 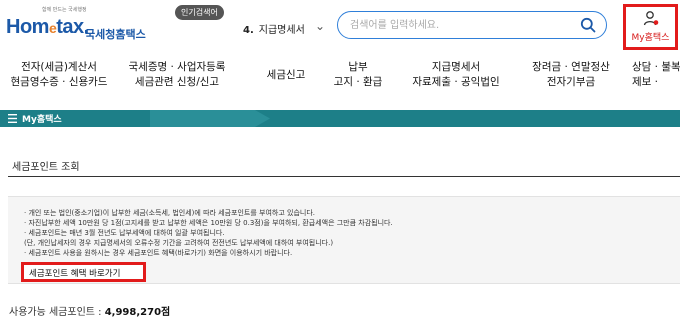 I want to click on nav-item-incentives: 장려금 · 연말정산 전자기부금, so click(x=571, y=75).